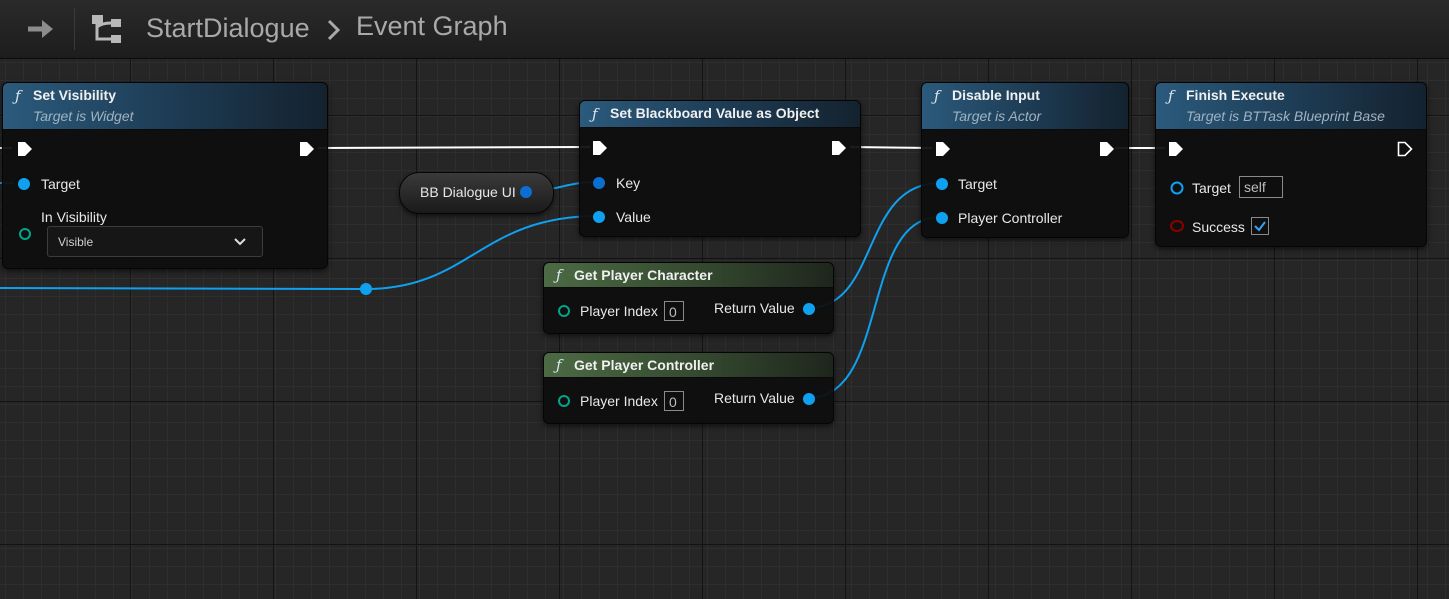 This screenshot has width=1449, height=599. I want to click on in-visibility-pin, so click(25, 234).